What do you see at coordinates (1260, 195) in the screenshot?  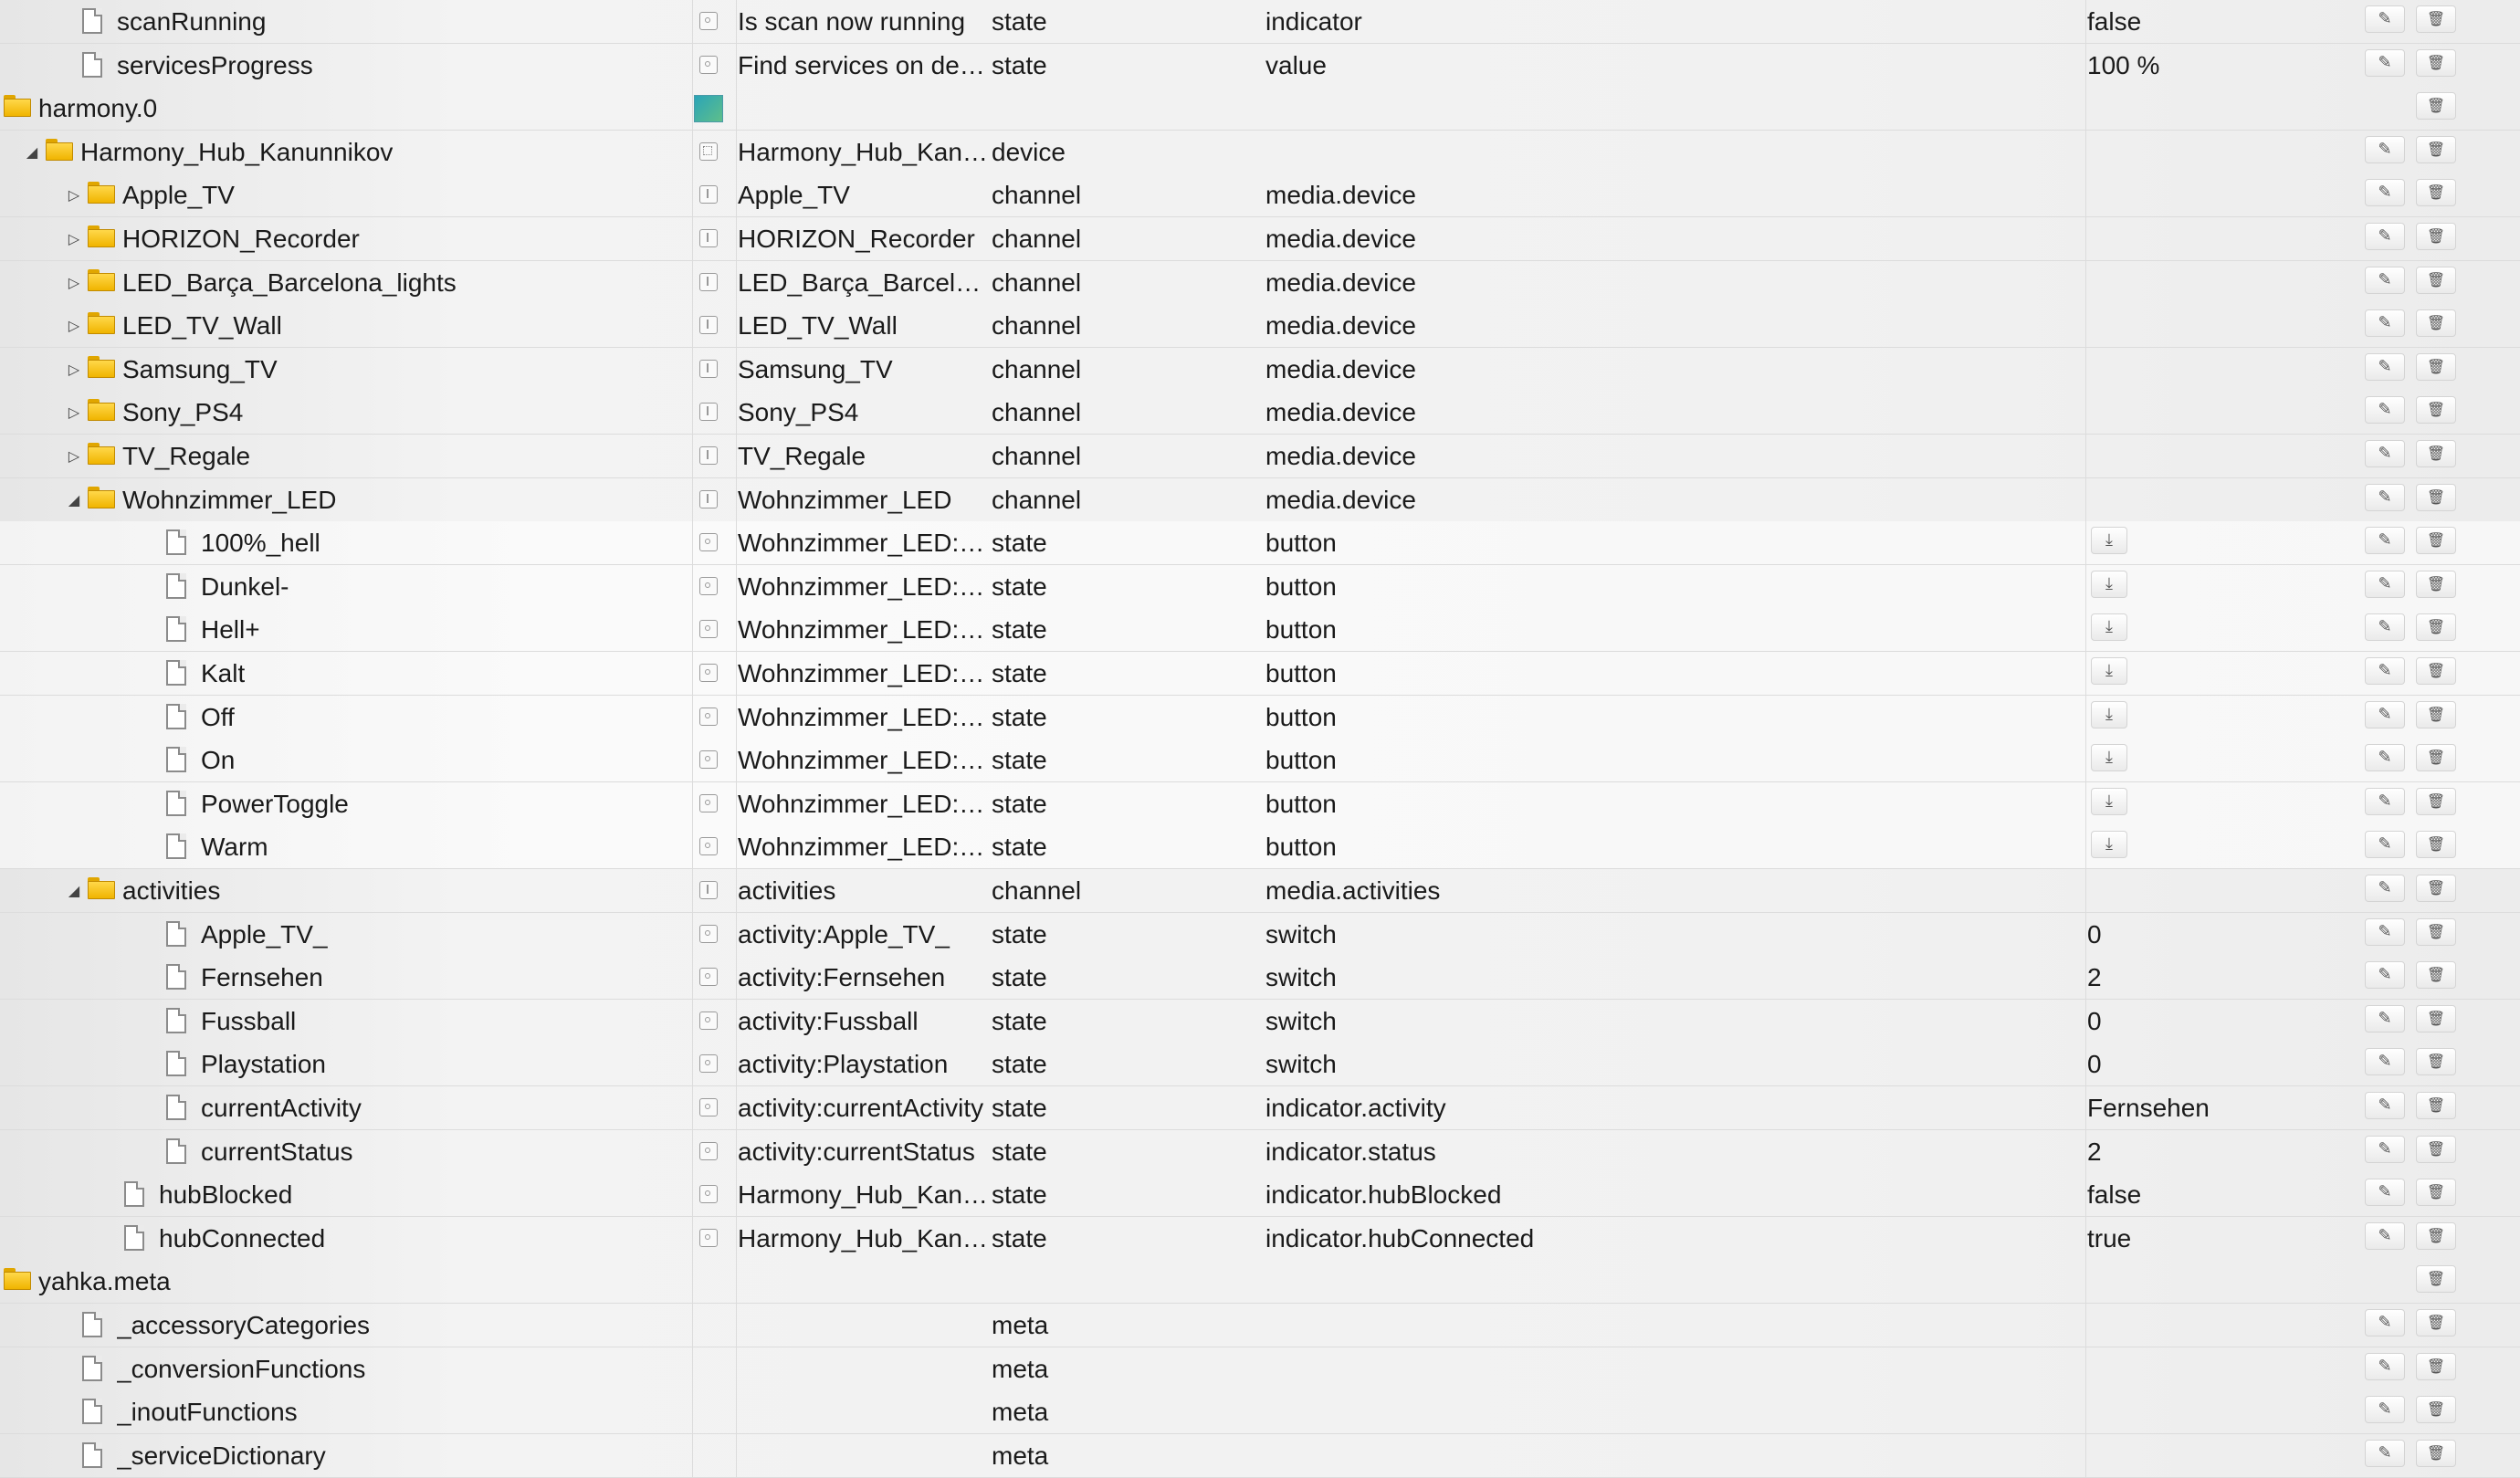 I see `tree-row: ▷ Apple_TV Apple_TV channel media.device ✎ 🗑` at bounding box center [1260, 195].